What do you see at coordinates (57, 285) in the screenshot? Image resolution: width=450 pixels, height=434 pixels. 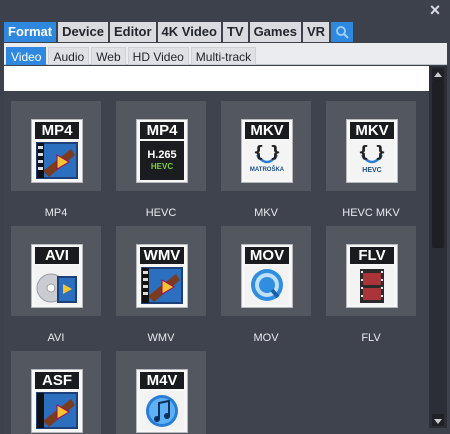 I see `disc-film-icon` at bounding box center [57, 285].